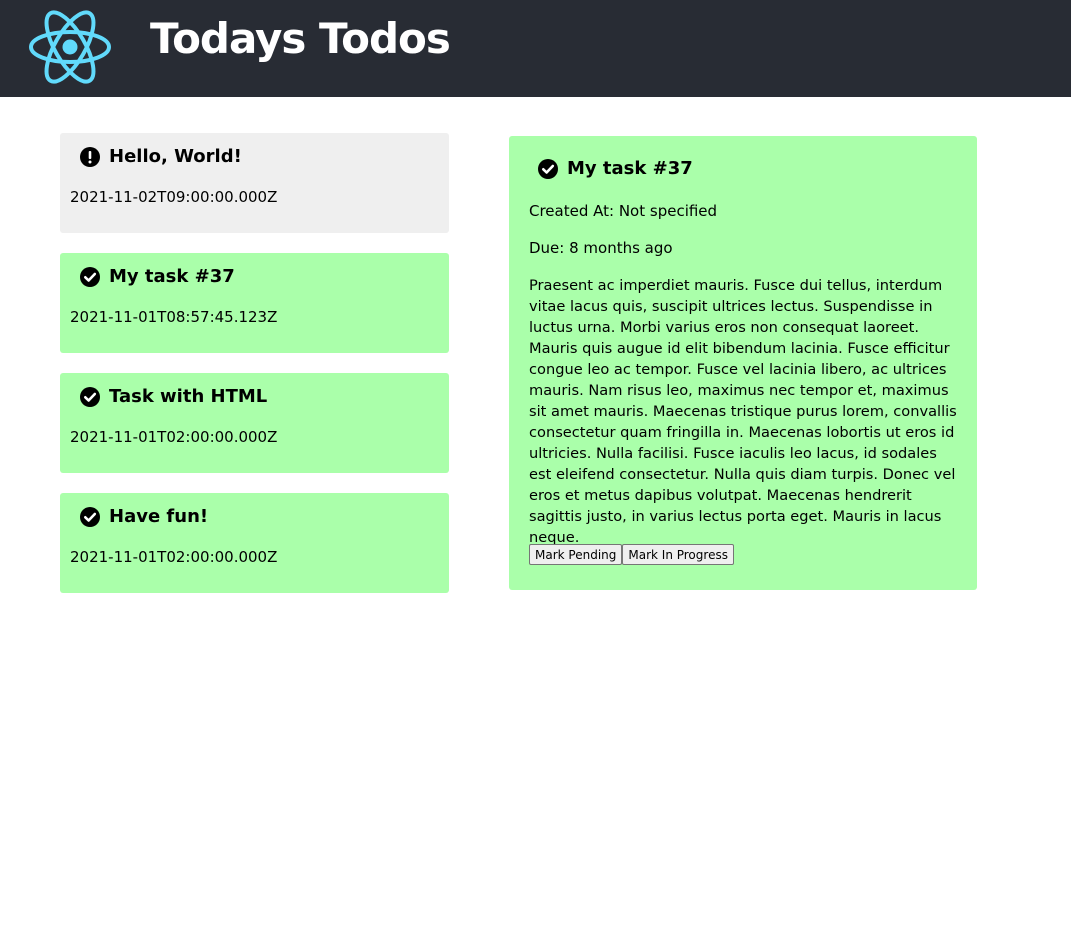 The width and height of the screenshot is (1071, 940). What do you see at coordinates (623, 211) in the screenshot?
I see `detail-created-at: Created At: Not specified` at bounding box center [623, 211].